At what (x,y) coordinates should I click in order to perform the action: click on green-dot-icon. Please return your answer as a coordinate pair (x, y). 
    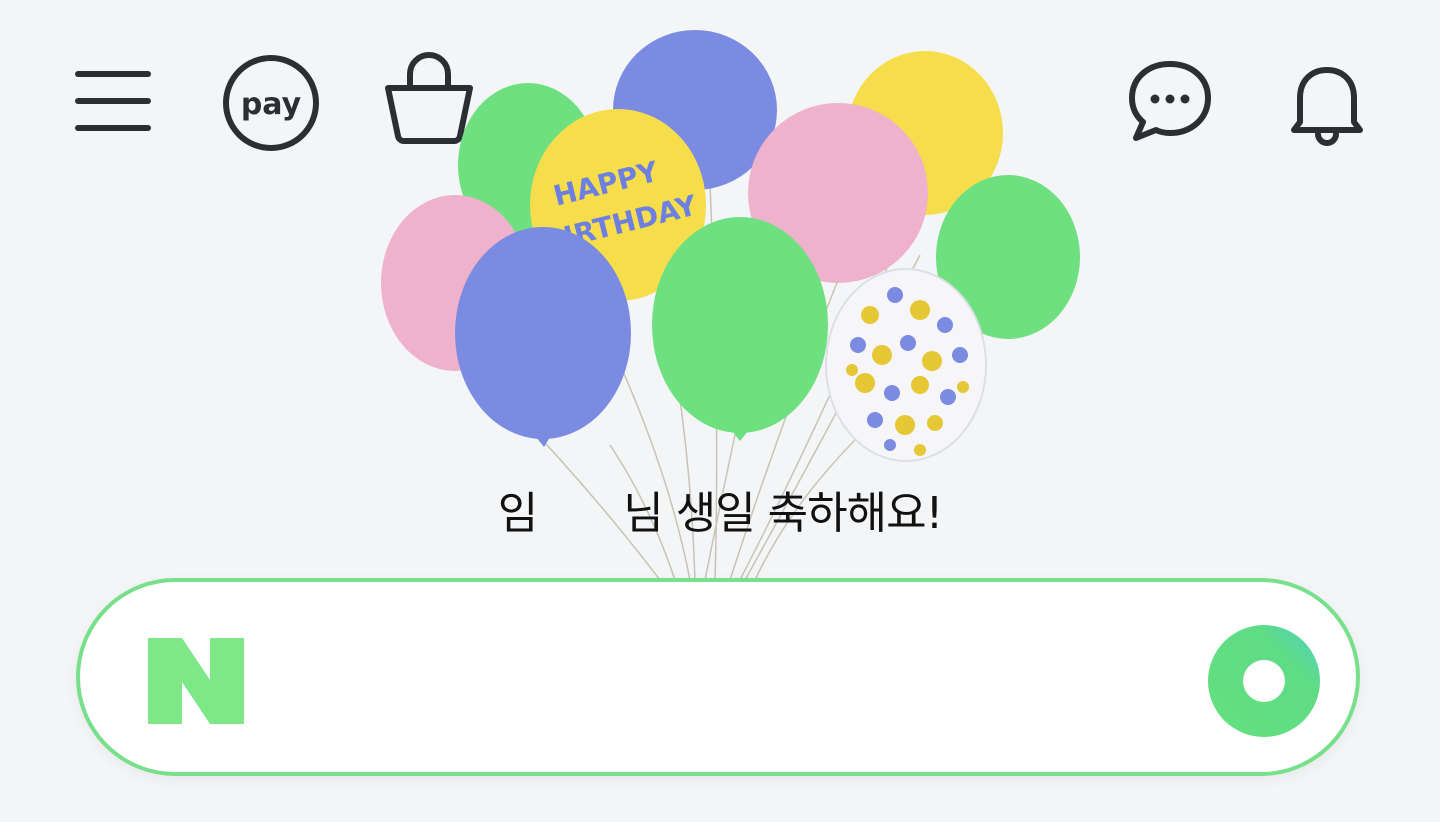
    Looking at the image, I should click on (1264, 681).